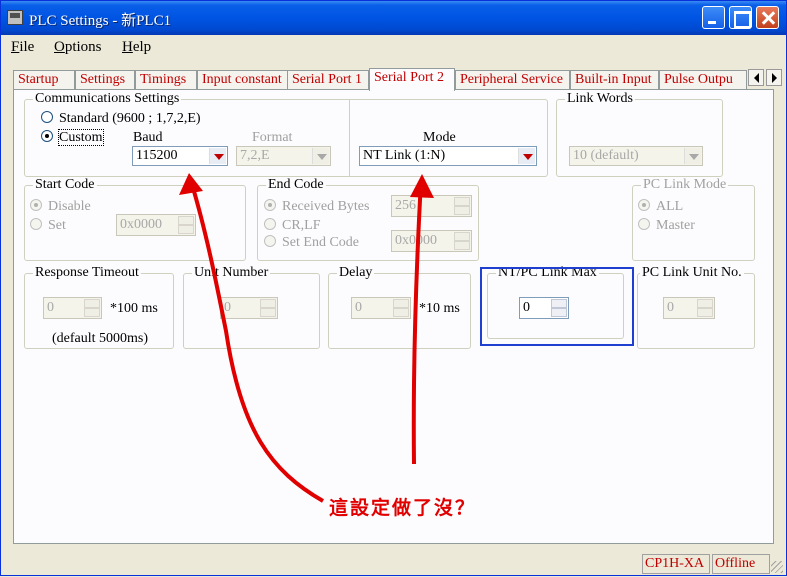 The width and height of the screenshot is (787, 577). Describe the element at coordinates (741, 564) in the screenshot. I see `status-state: Offline` at that location.